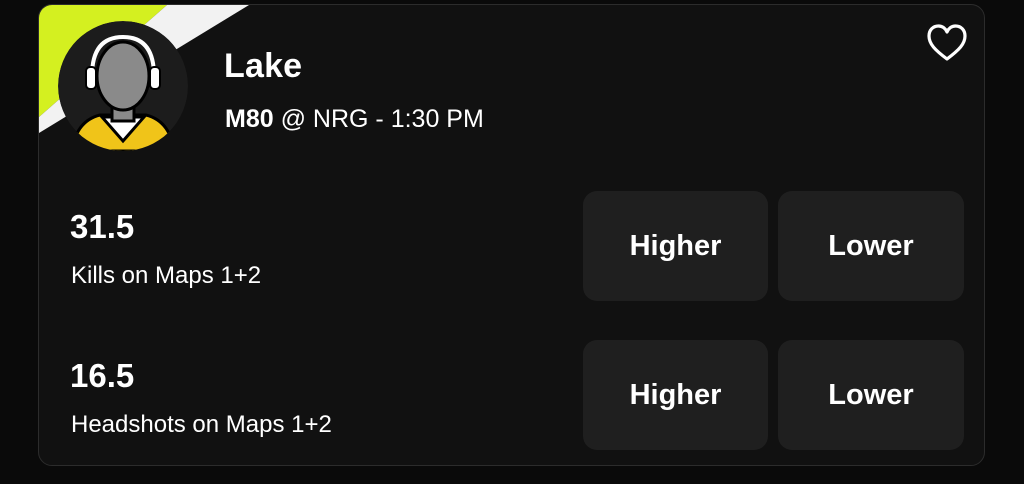  I want to click on prop-stat-label: Kills on Maps 1+2, so click(166, 275).